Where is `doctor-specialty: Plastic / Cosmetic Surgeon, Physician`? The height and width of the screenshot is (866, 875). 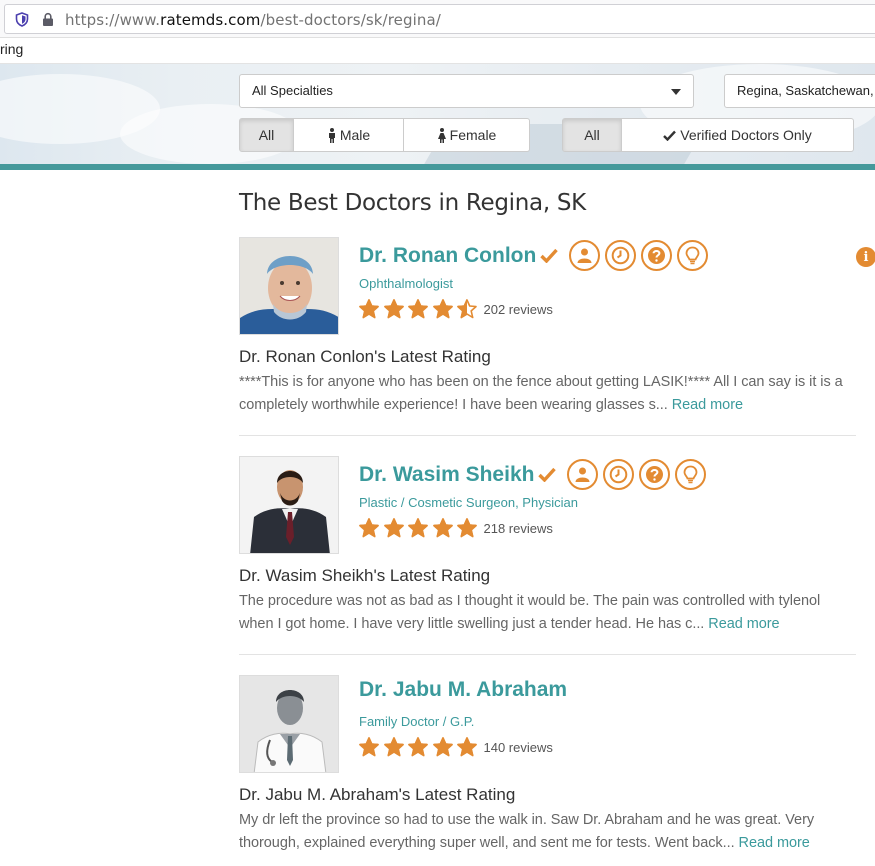
doctor-specialty: Plastic / Cosmetic Surgeon, Physician is located at coordinates (468, 502).